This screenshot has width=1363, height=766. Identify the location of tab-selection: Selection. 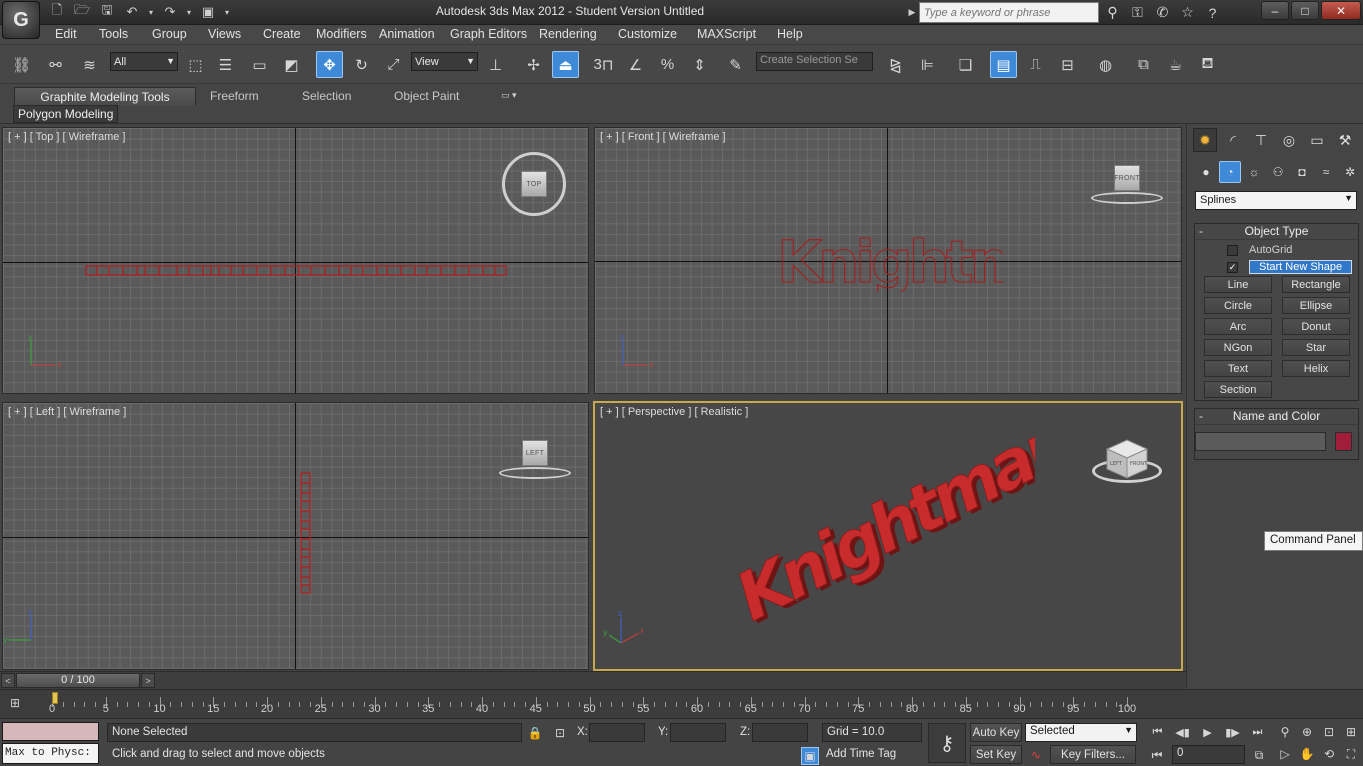
(326, 96).